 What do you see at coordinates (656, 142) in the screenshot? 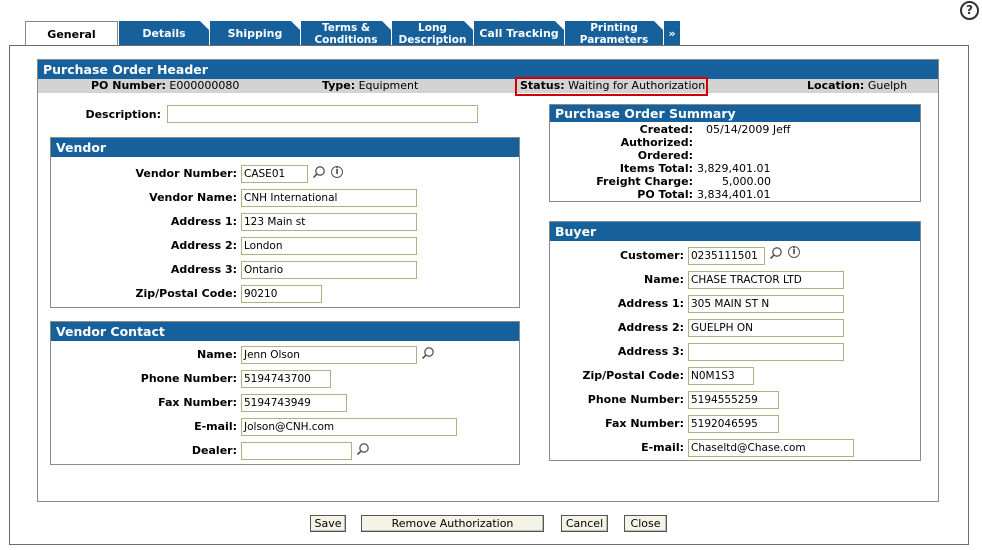
I see `summary-authorized-label: Authorized:` at bounding box center [656, 142].